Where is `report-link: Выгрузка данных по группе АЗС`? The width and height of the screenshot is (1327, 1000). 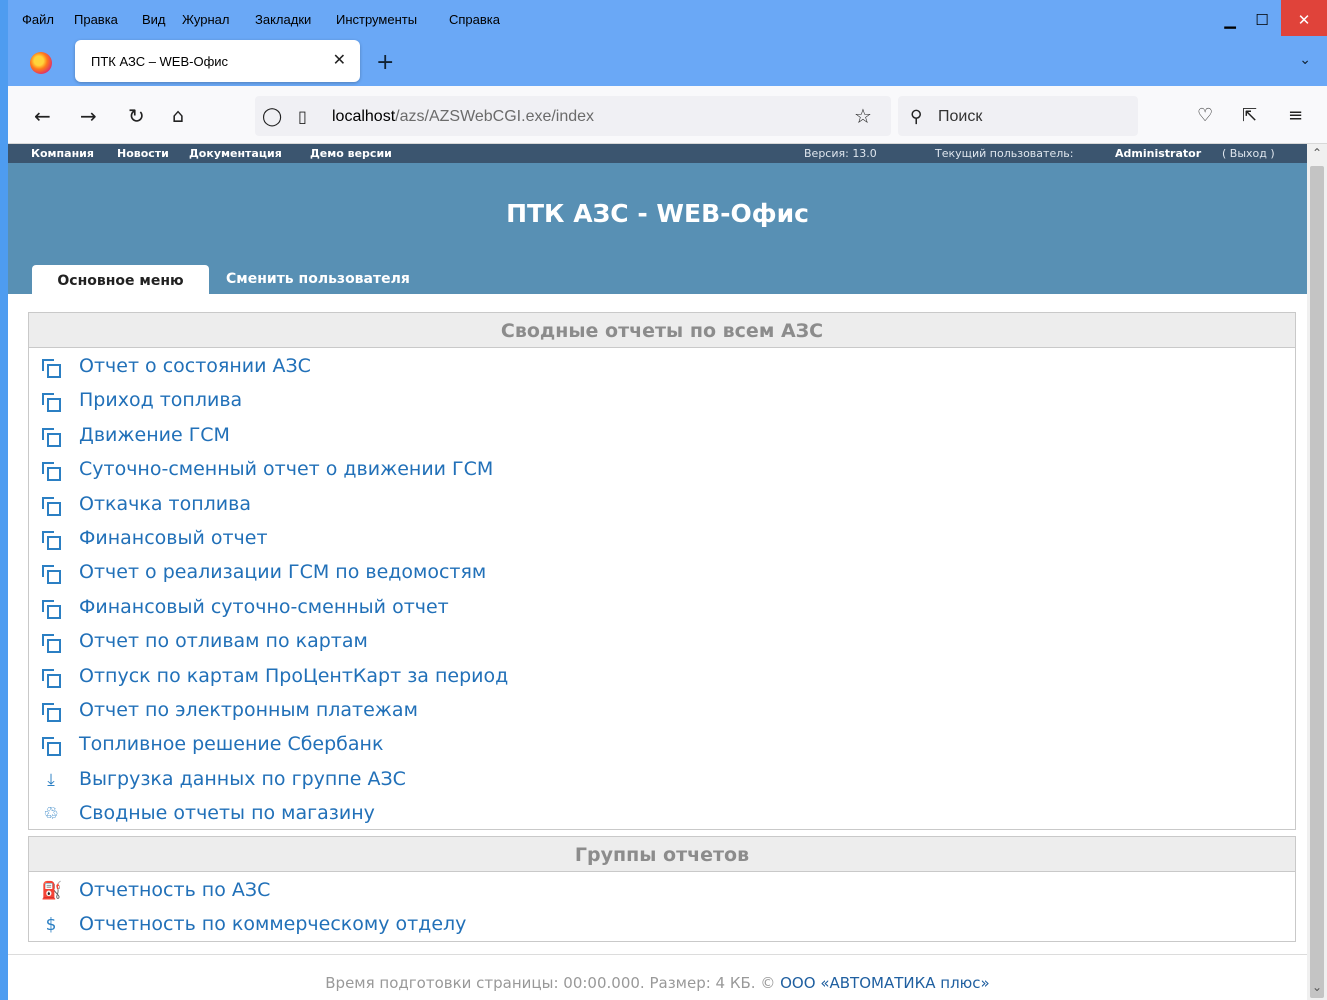
report-link: Выгрузка данных по группе АЗС is located at coordinates (242, 779).